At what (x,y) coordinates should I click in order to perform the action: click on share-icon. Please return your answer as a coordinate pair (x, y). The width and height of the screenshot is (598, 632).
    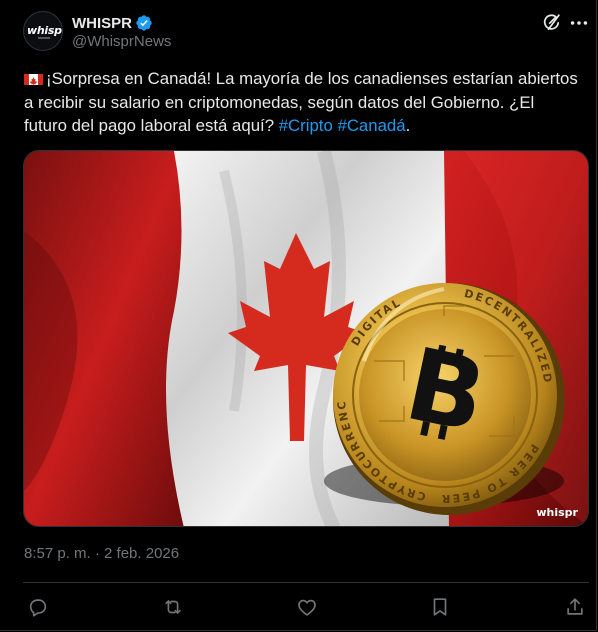
    Looking at the image, I should click on (575, 606).